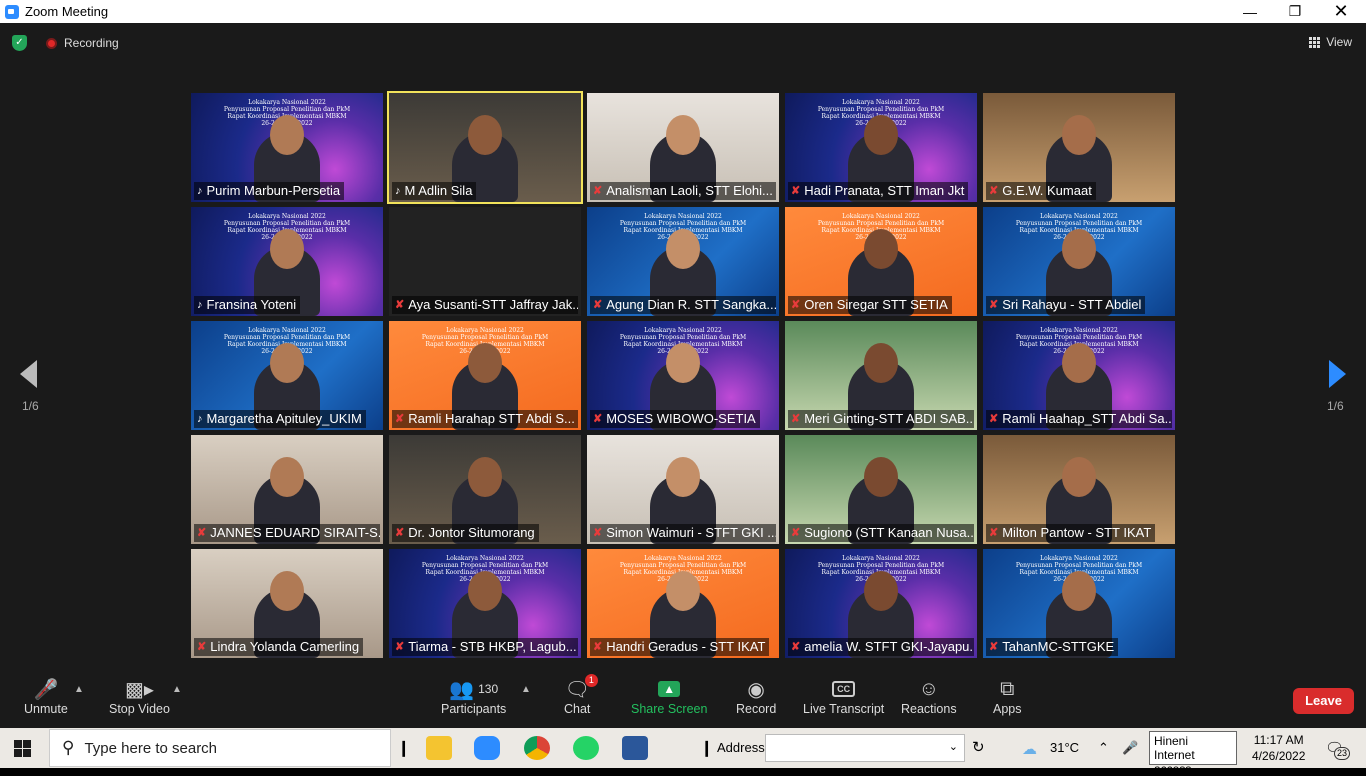 This screenshot has height=776, width=1366. Describe the element at coordinates (474, 709) in the screenshot. I see `participants-label: Participants` at that location.